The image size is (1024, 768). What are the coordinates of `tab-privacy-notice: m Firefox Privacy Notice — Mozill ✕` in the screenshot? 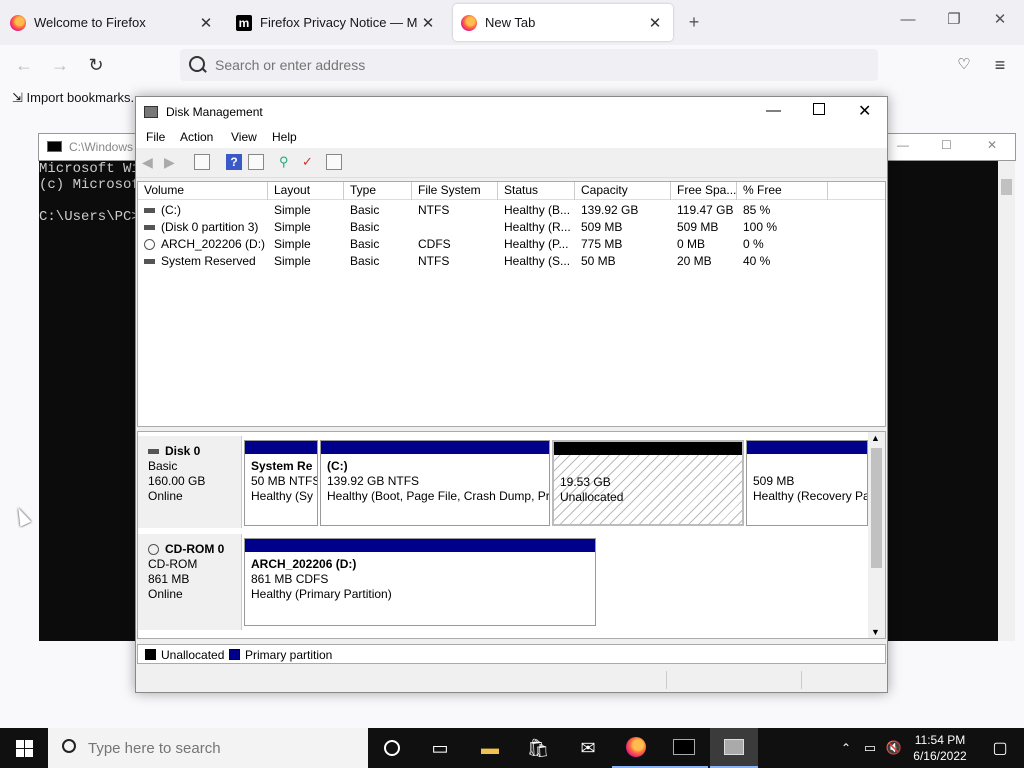 It's located at (337, 22).